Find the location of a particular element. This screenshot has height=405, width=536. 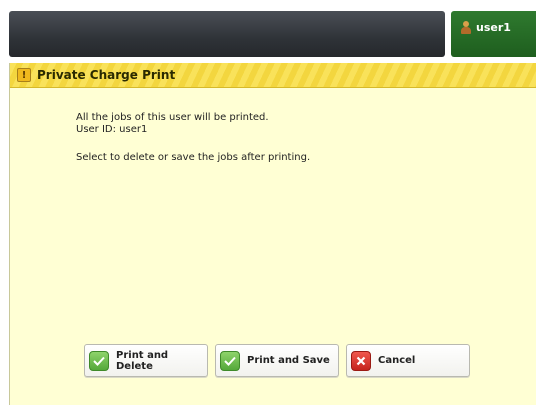

message-line-user-id: User ID: user1 is located at coordinates (112, 129).